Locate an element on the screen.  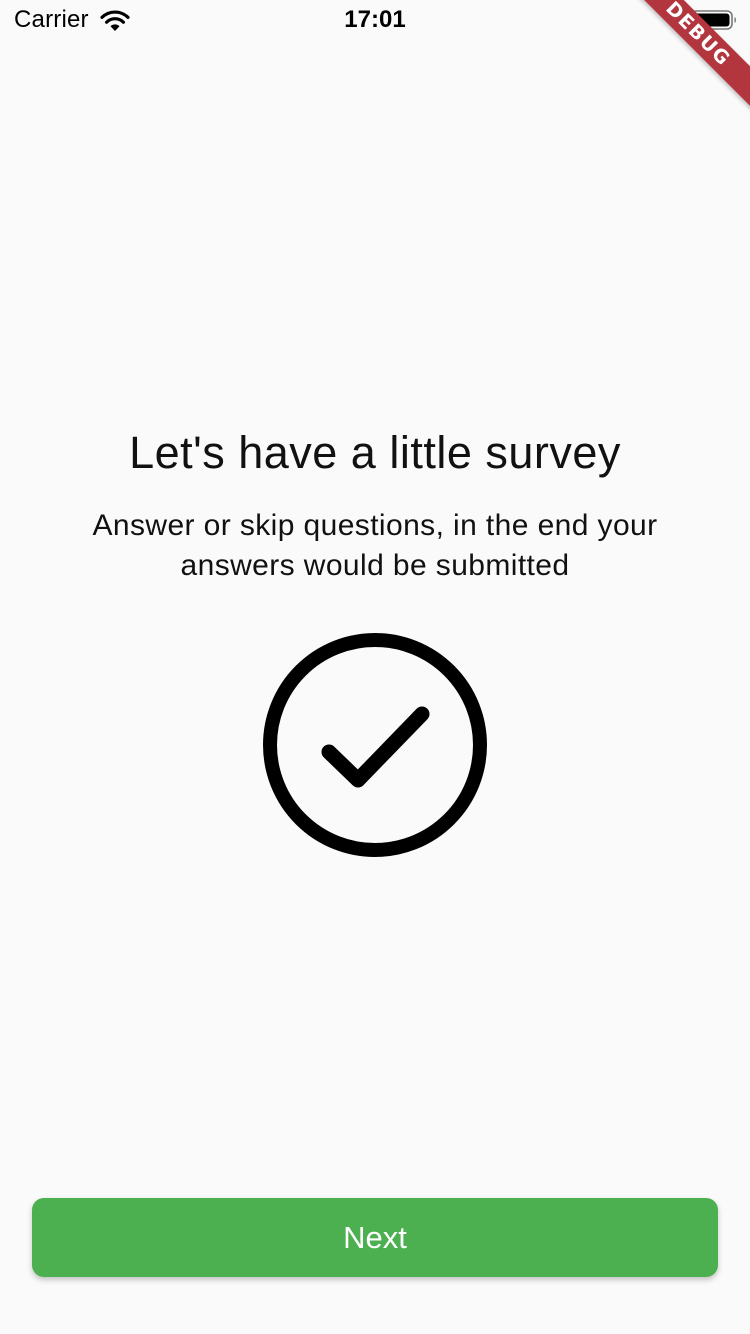
page-title: Let's have a little survey is located at coordinates (375, 452).